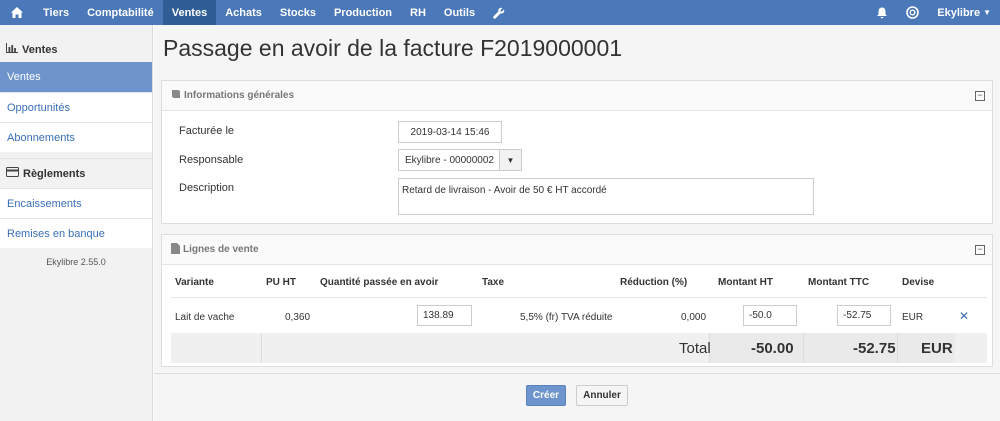 This screenshot has width=1000, height=421. Describe the element at coordinates (745, 282) in the screenshot. I see `column-header: Montant HT` at that location.